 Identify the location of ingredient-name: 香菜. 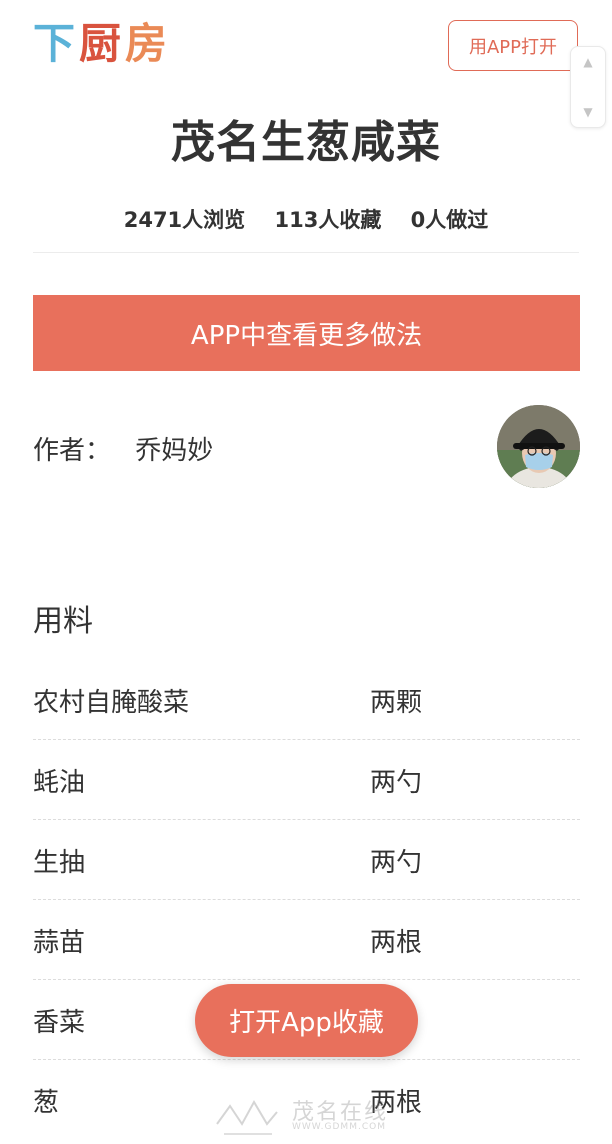
(59, 1020).